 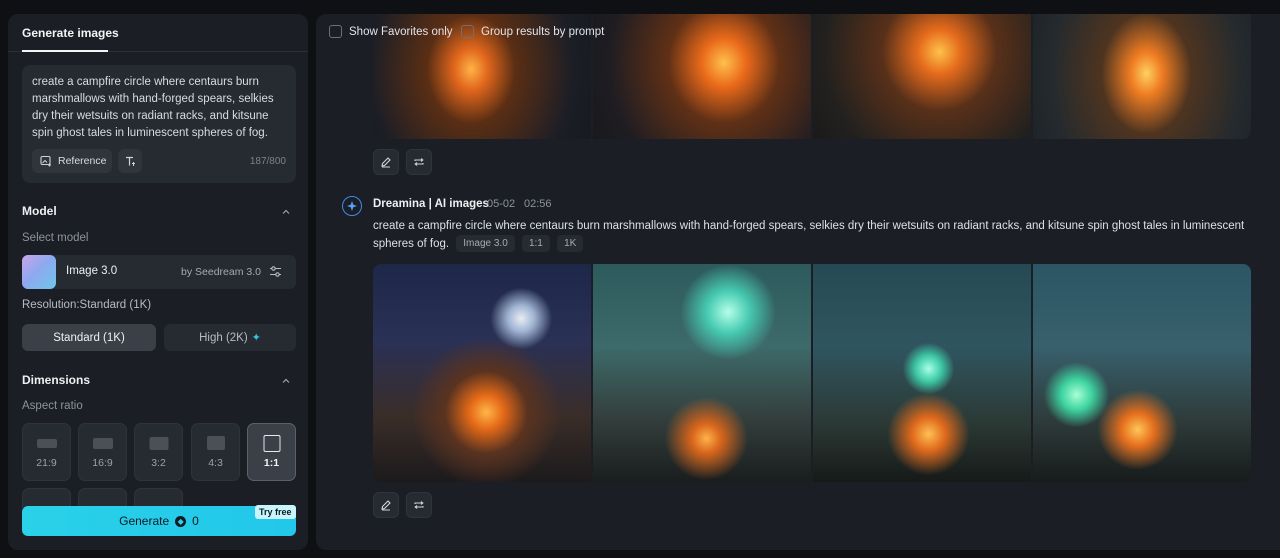 What do you see at coordinates (256, 338) in the screenshot?
I see `sparkle-icon: ✦` at bounding box center [256, 338].